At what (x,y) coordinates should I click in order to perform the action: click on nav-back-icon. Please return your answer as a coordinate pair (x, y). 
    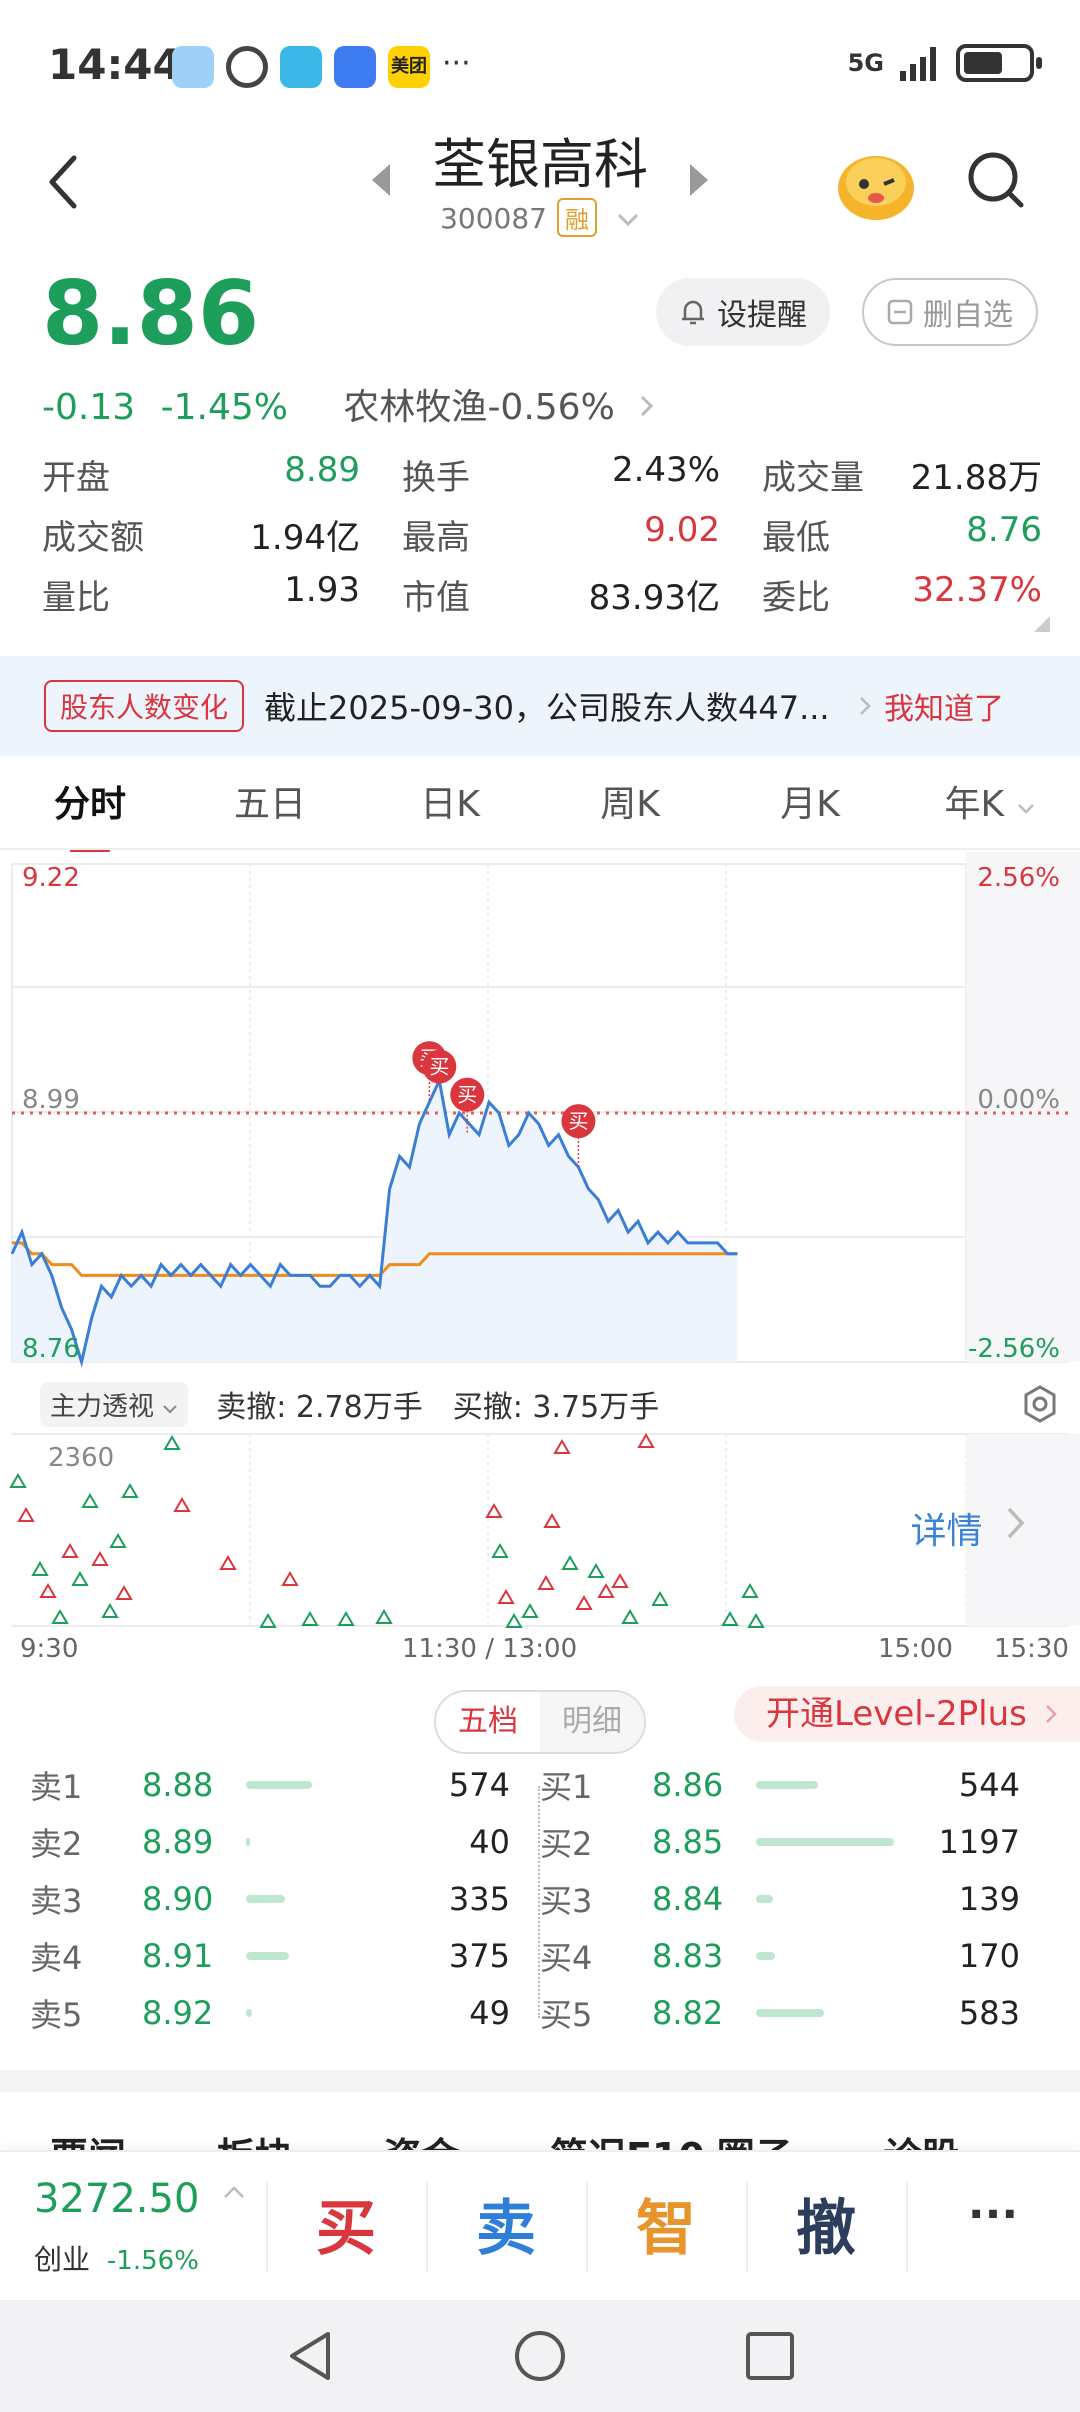
    Looking at the image, I should click on (310, 2356).